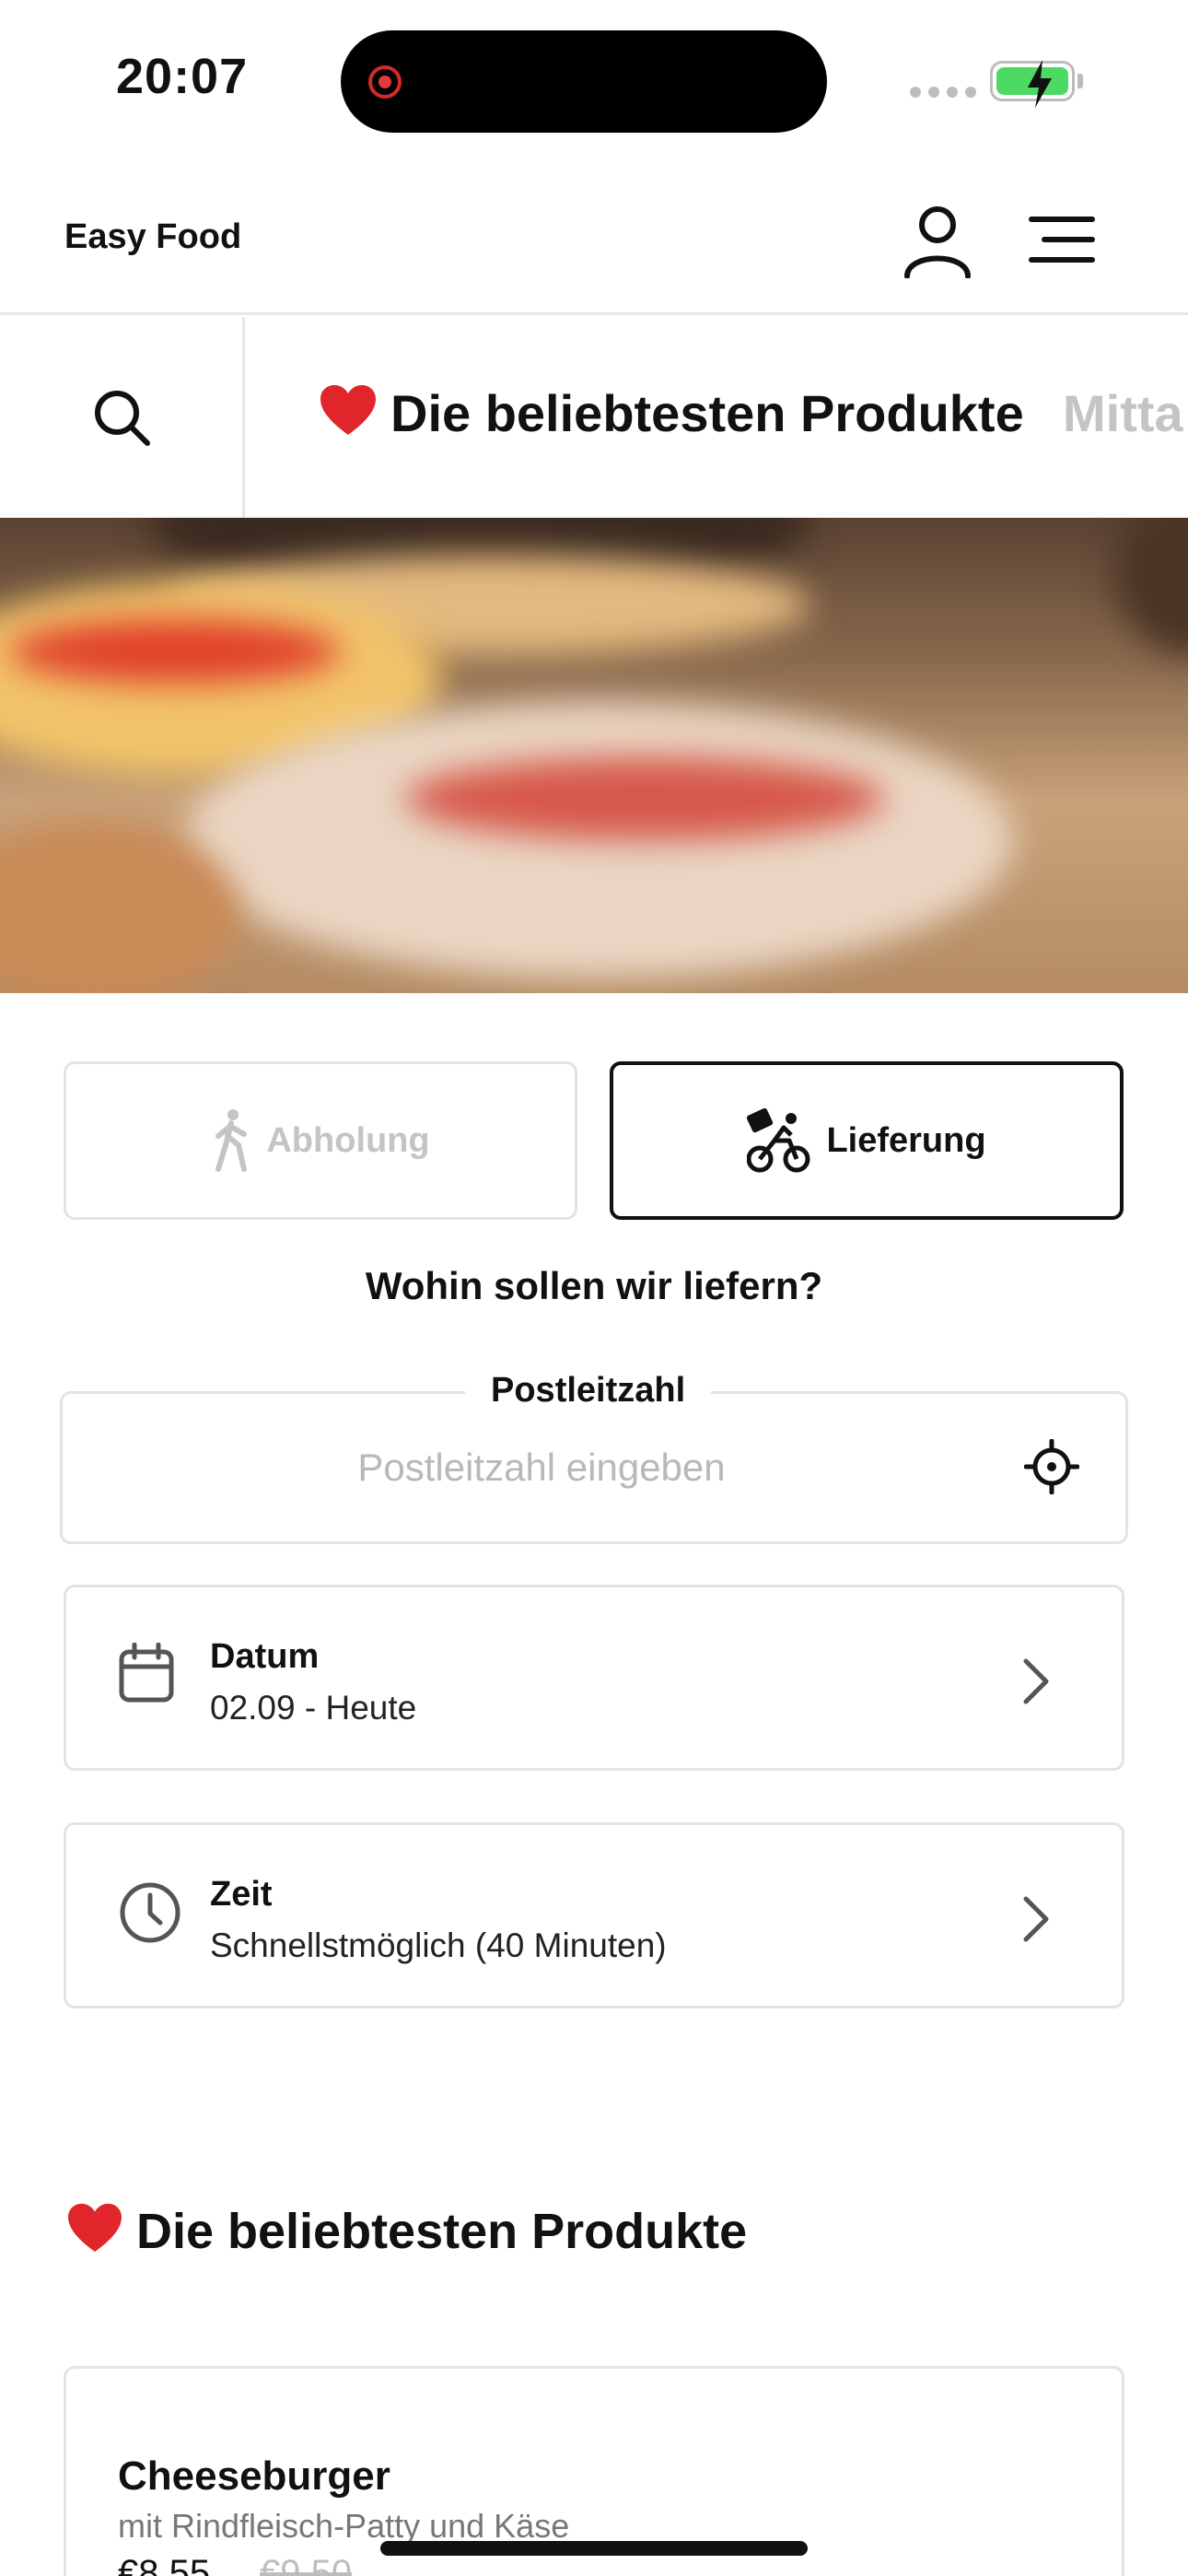 This screenshot has height=2576, width=1188. Describe the element at coordinates (594, 2548) in the screenshot. I see `home-indicator` at that location.